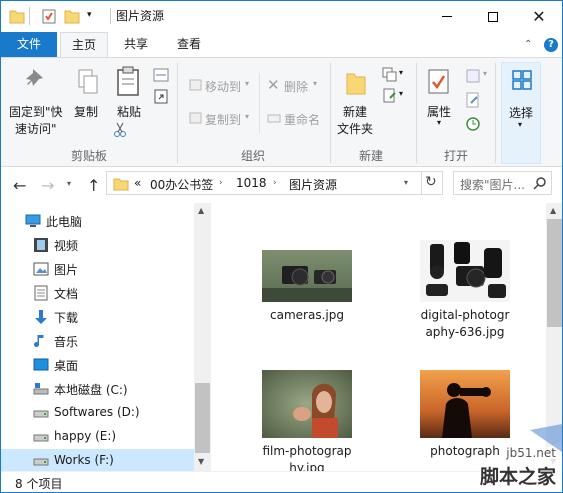  Describe the element at coordinates (465, 332) in the screenshot. I see `file-name: aphy-636.jpg` at that location.